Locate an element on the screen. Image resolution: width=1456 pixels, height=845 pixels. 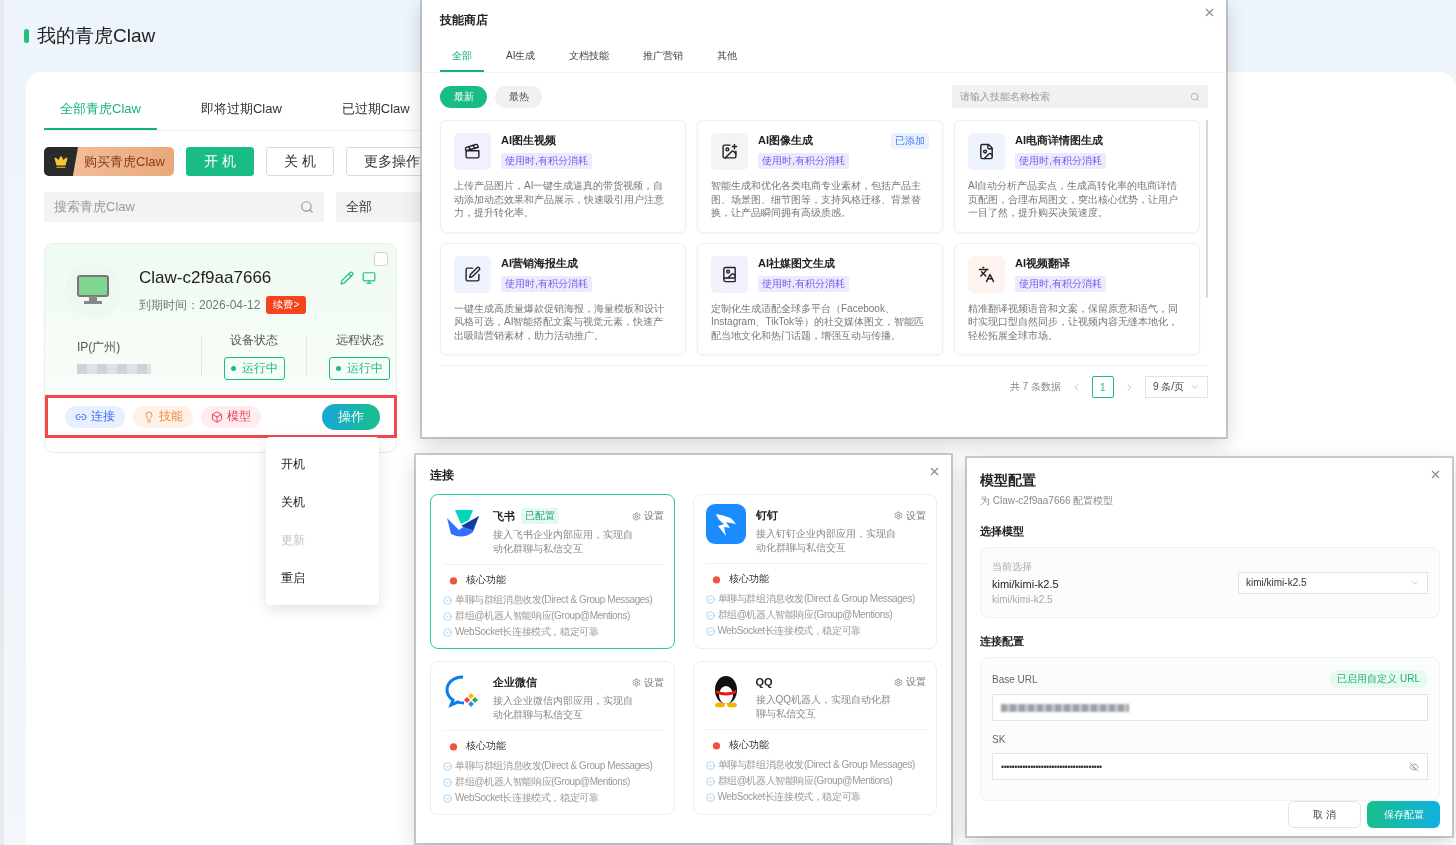
category-tab: 文档技能 is located at coordinates (589, 57).